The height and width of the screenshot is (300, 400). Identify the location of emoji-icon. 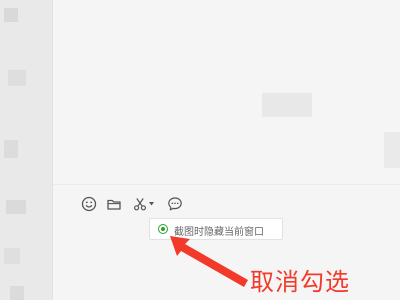
(89, 204).